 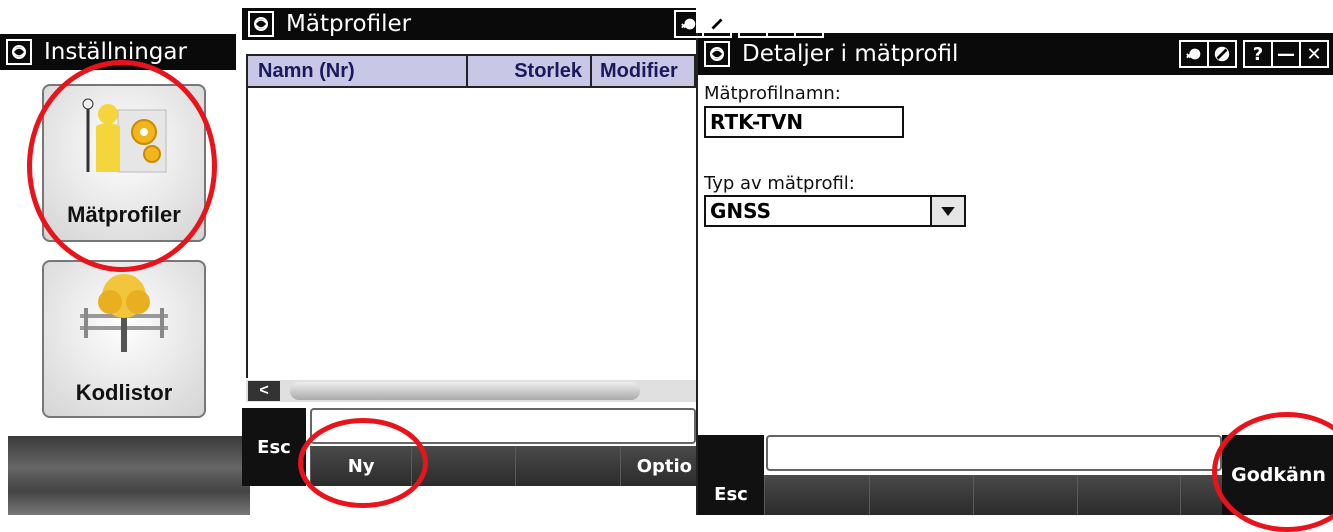 What do you see at coordinates (1001, 24) in the screenshot?
I see `matprofiler-window-controls: ? — ✕` at bounding box center [1001, 24].